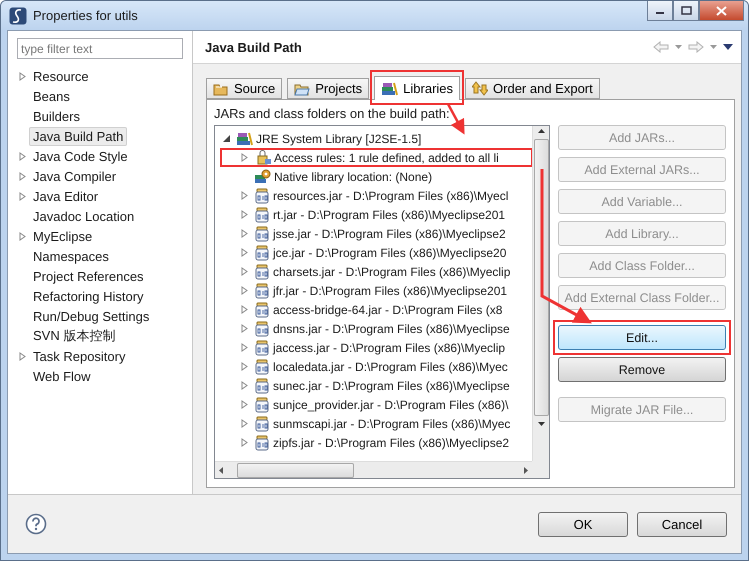 The width and height of the screenshot is (749, 561). Describe the element at coordinates (386, 157) in the screenshot. I see `tree-item: Access rules: 1 rule defined, added to all li` at that location.